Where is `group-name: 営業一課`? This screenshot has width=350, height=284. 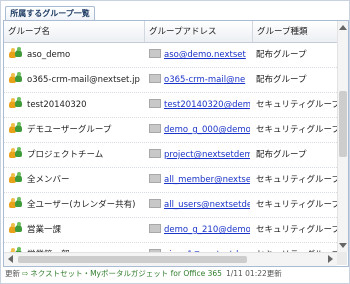
group-name: 営業一課 is located at coordinates (44, 230).